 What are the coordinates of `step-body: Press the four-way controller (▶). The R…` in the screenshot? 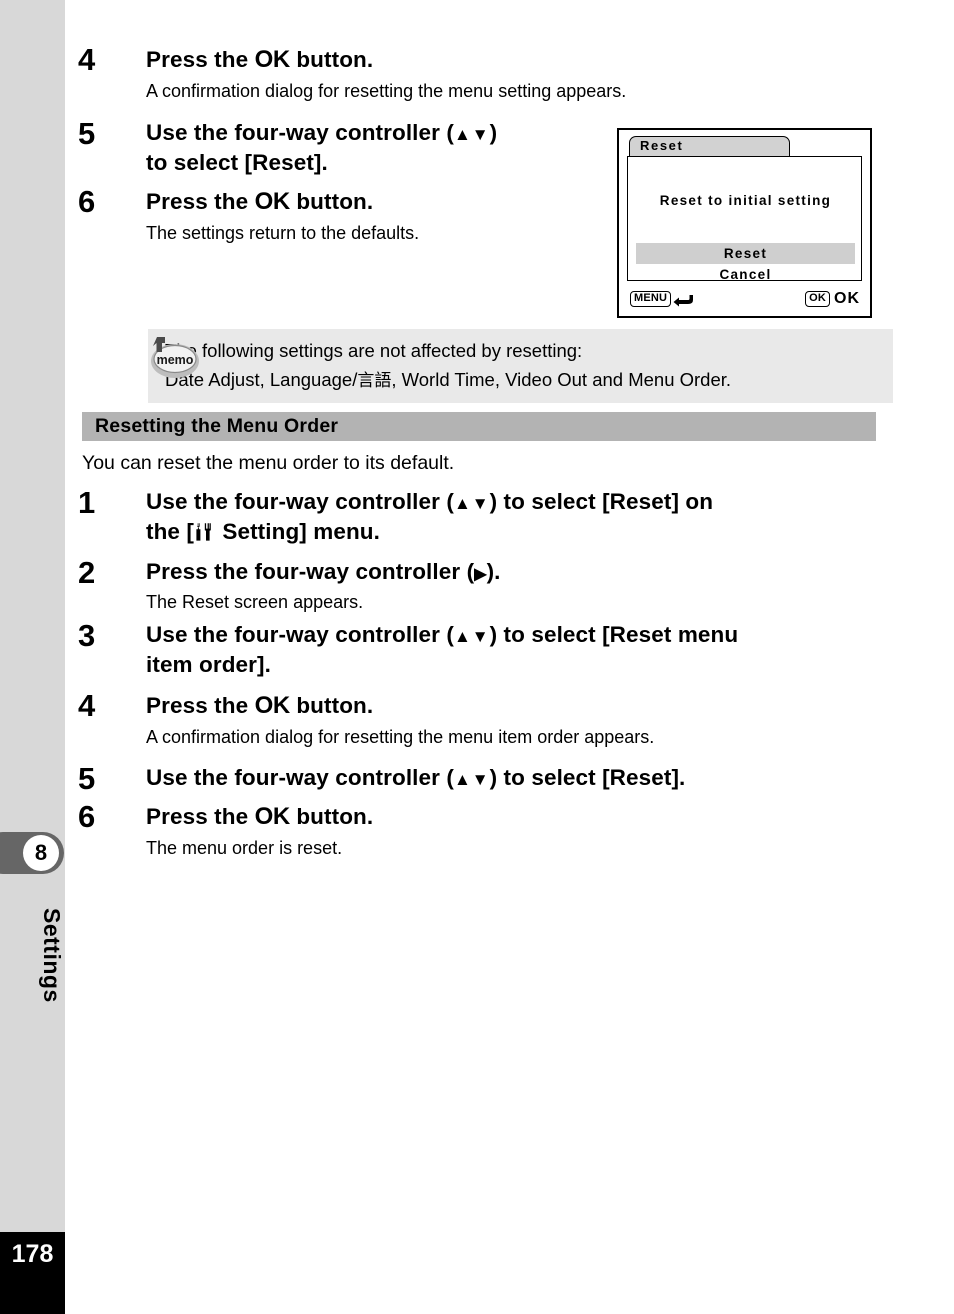 It's located at (323, 585).